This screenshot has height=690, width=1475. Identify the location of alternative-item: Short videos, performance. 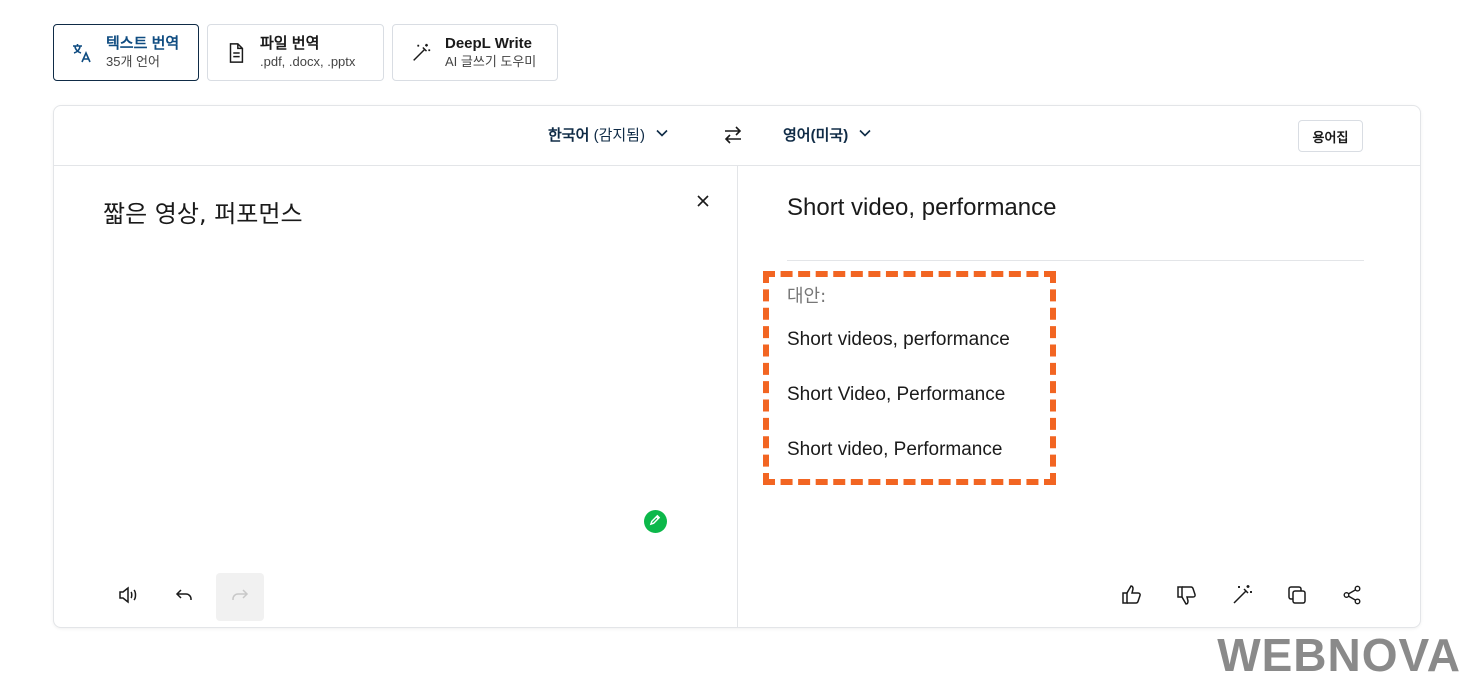
(898, 340).